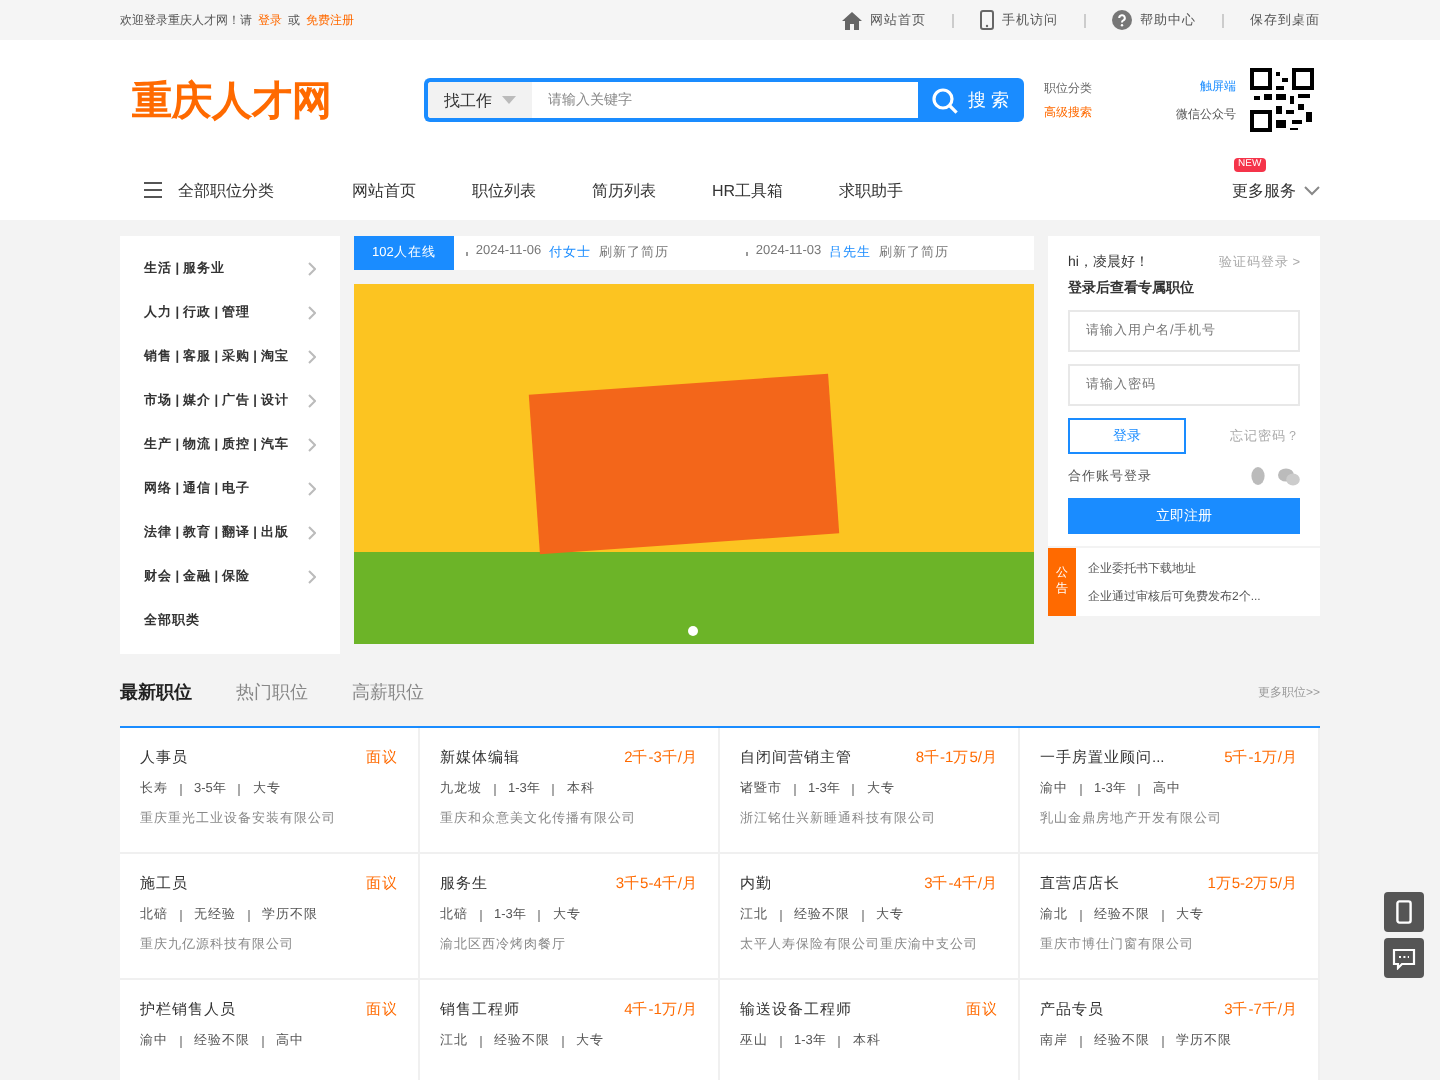 The width and height of the screenshot is (1440, 1080). What do you see at coordinates (504, 190) in the screenshot?
I see `nav-link: 职位列表` at bounding box center [504, 190].